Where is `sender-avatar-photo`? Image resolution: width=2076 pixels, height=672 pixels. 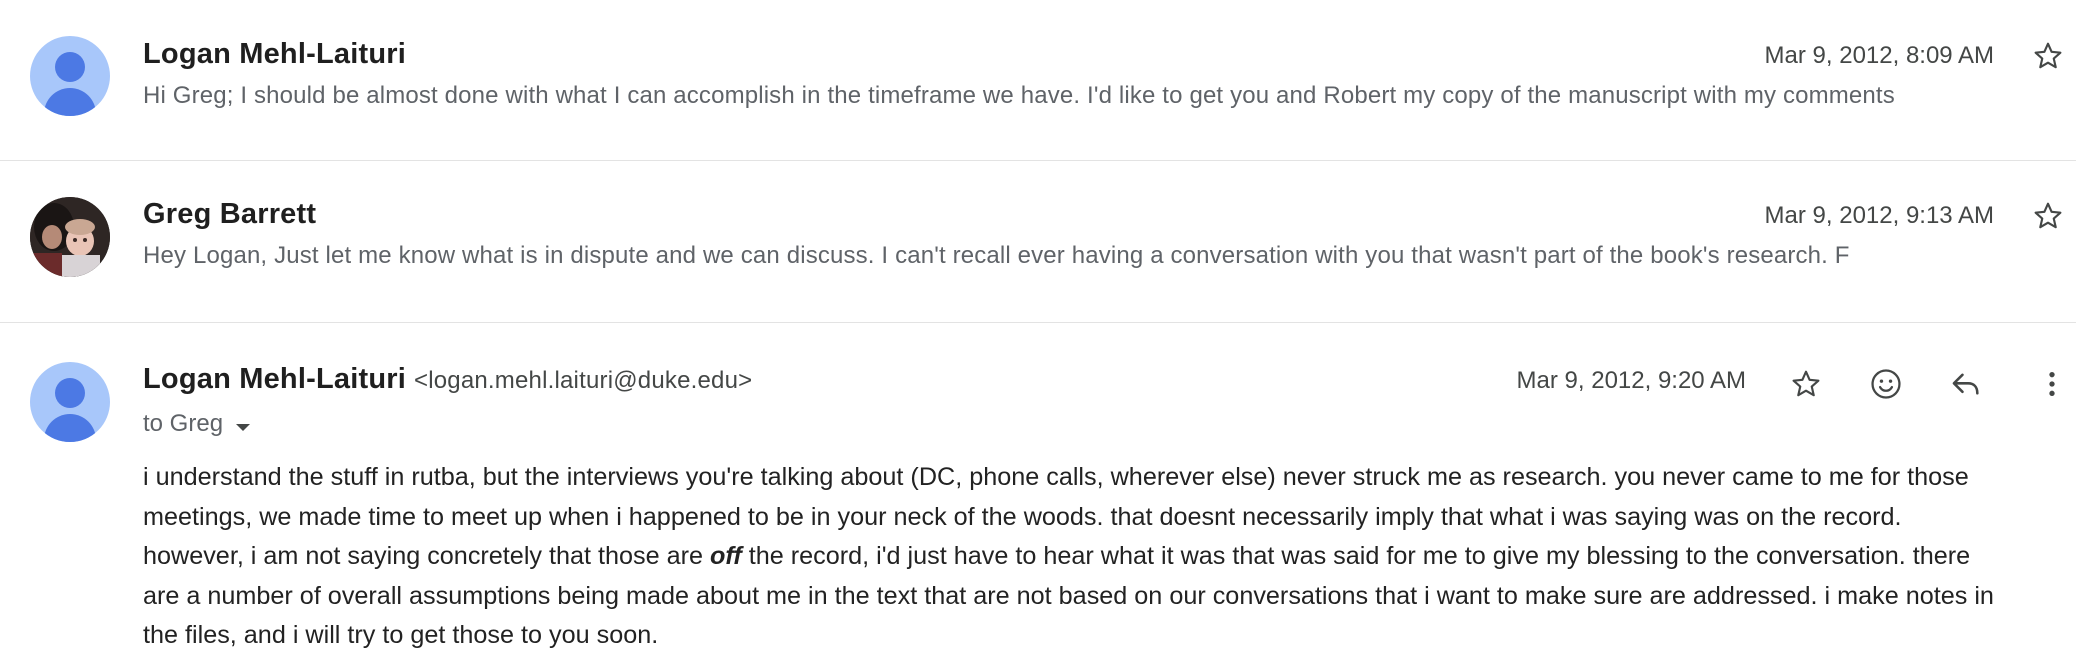
sender-avatar-photo is located at coordinates (70, 237).